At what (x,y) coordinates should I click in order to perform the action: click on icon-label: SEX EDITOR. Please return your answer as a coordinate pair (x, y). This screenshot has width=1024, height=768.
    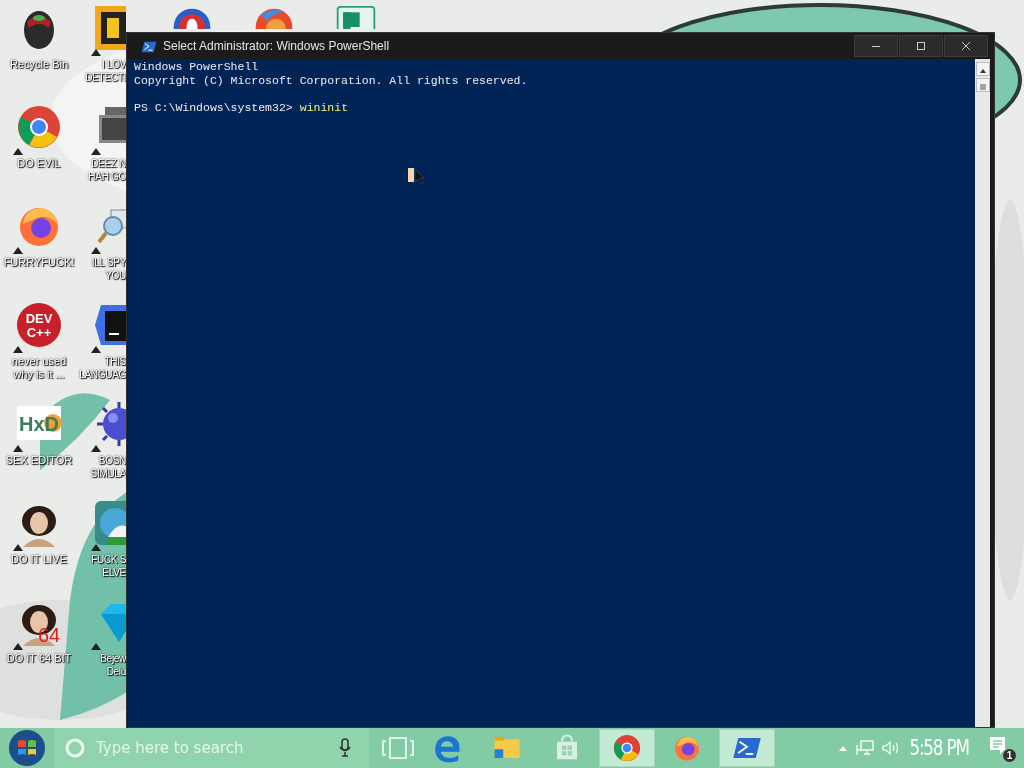
    Looking at the image, I should click on (39, 460).